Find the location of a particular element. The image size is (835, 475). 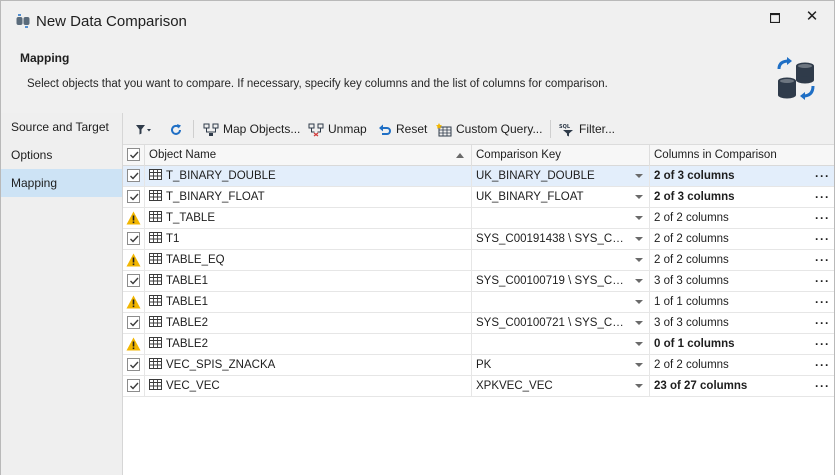

select-all-checkbox is located at coordinates (133, 154).